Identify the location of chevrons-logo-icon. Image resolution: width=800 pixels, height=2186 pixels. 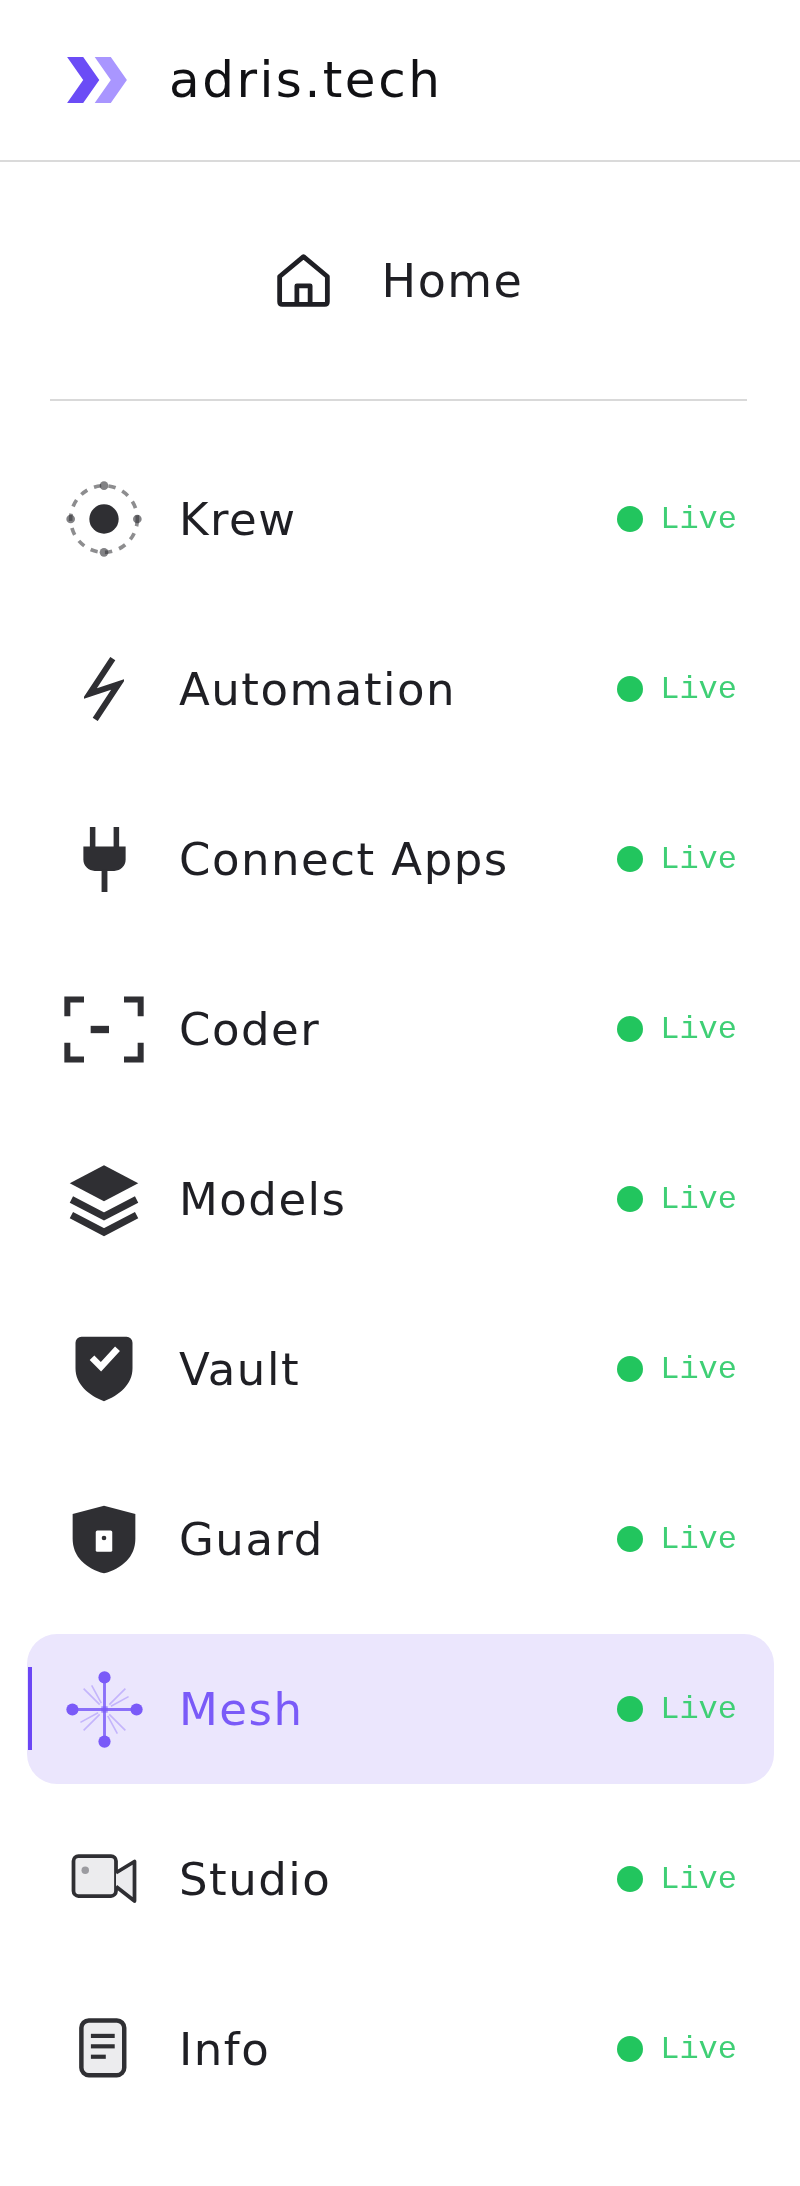
(97, 80).